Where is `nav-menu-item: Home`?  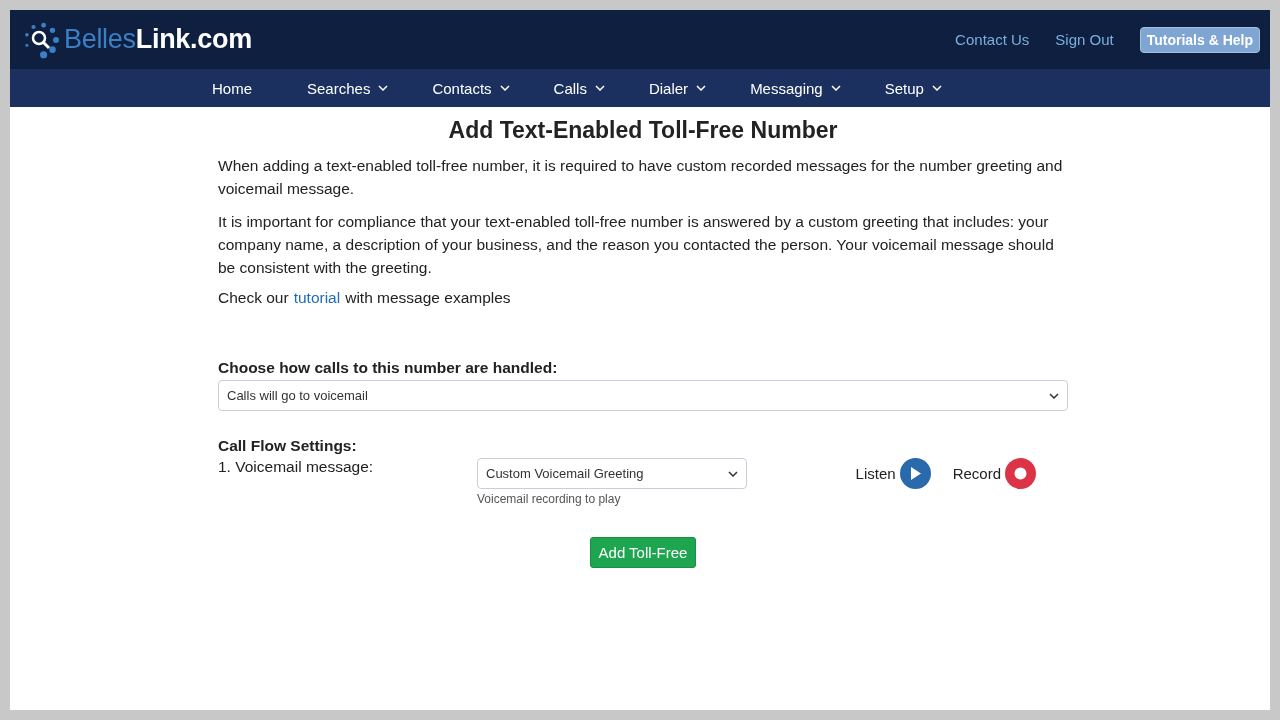 nav-menu-item: Home is located at coordinates (232, 88).